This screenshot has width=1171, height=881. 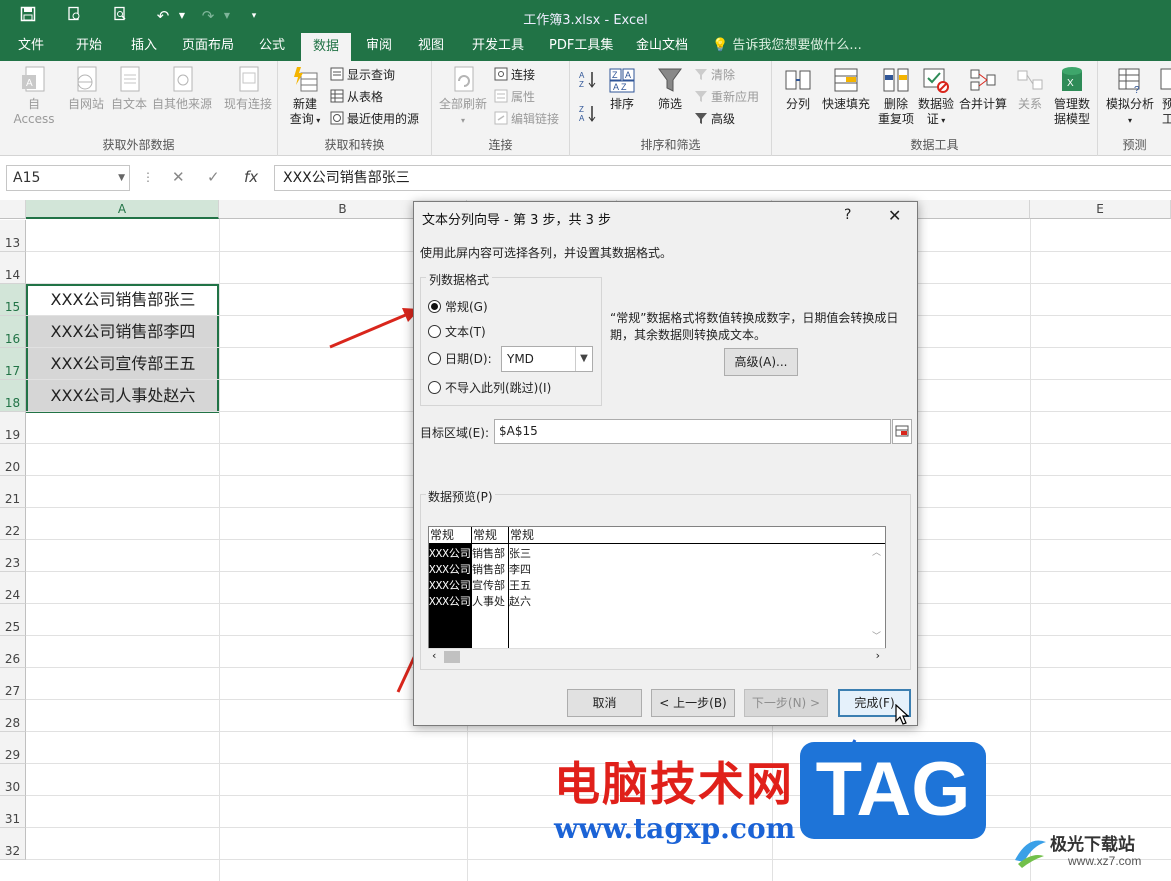 What do you see at coordinates (697, 535) in the screenshot?
I see `preview-header-3: 常规` at bounding box center [697, 535].